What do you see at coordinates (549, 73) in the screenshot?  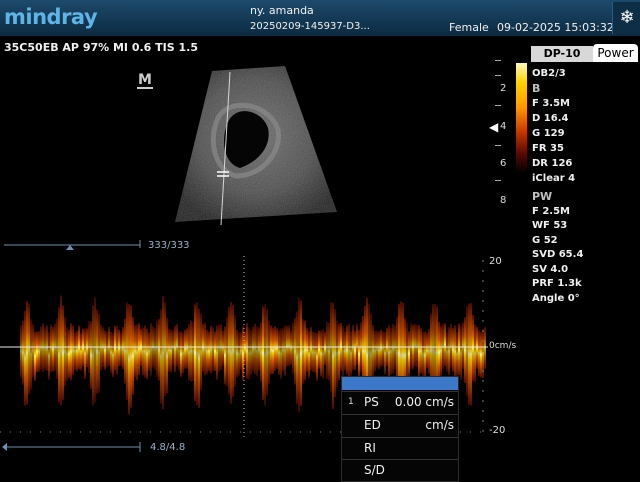 I see `ob-label: OB2/3` at bounding box center [549, 73].